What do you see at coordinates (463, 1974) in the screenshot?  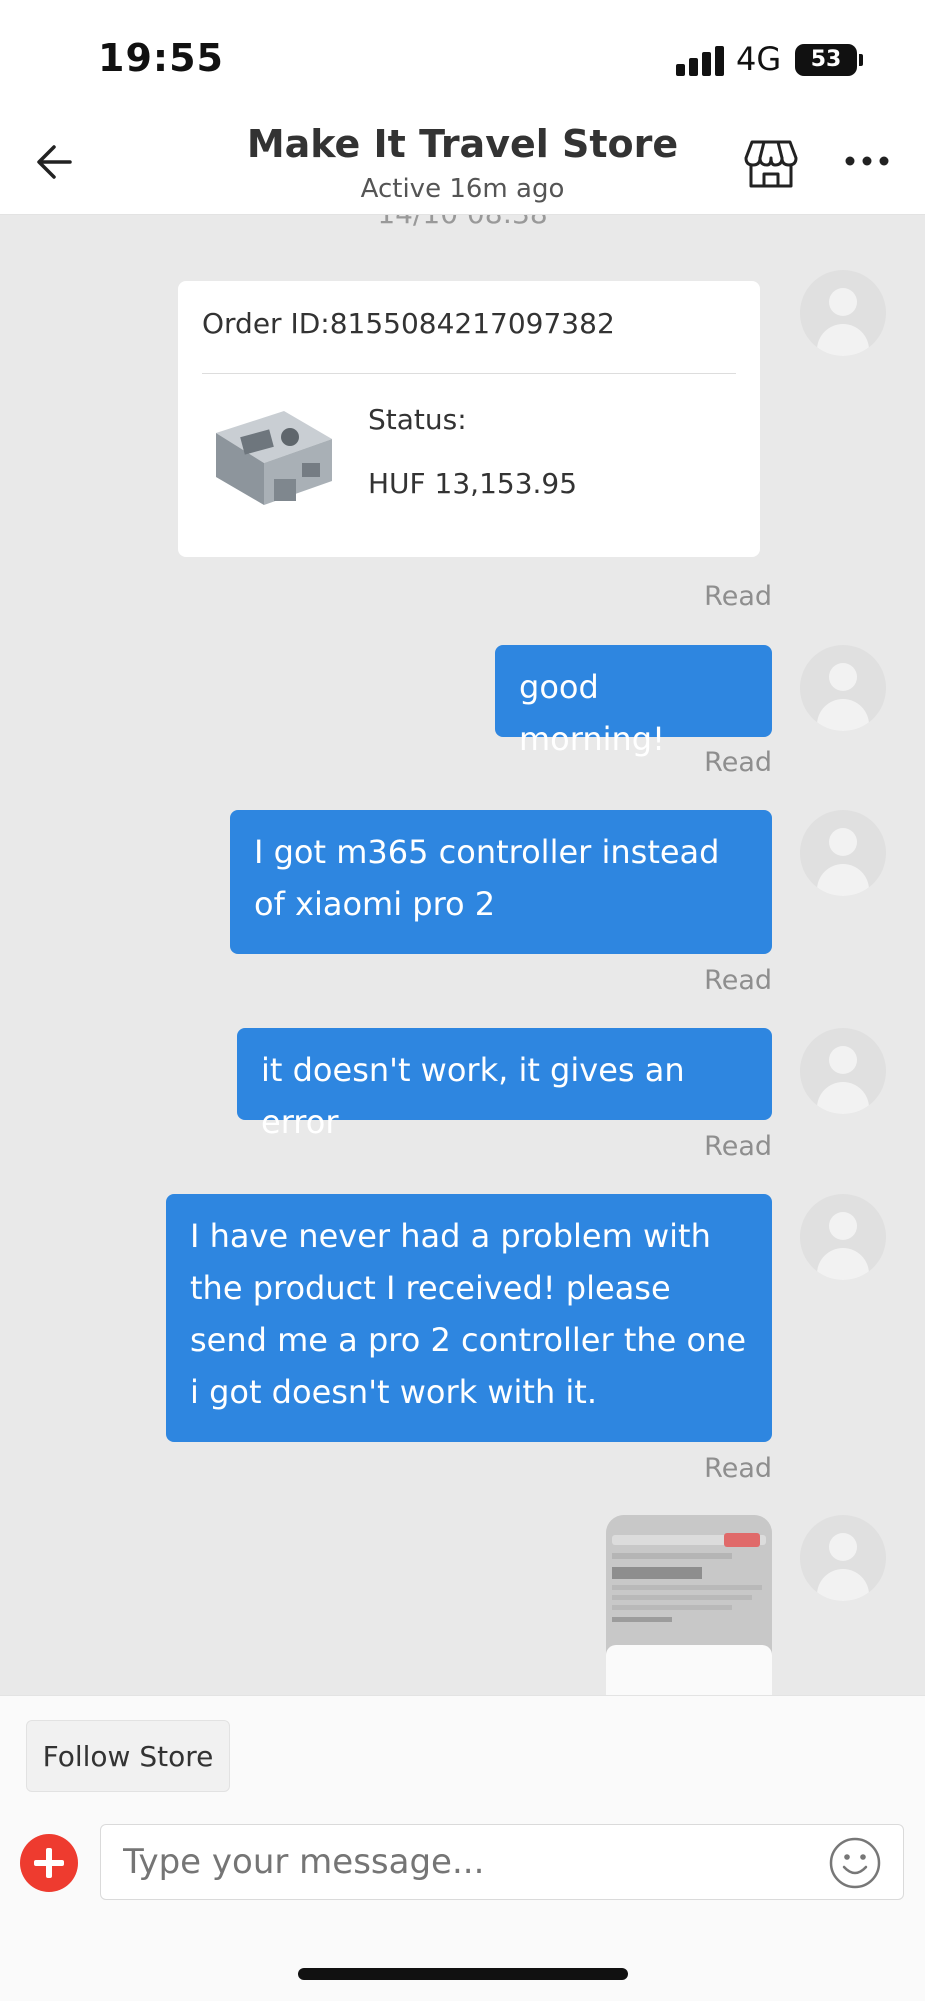 I see `home-indicator` at bounding box center [463, 1974].